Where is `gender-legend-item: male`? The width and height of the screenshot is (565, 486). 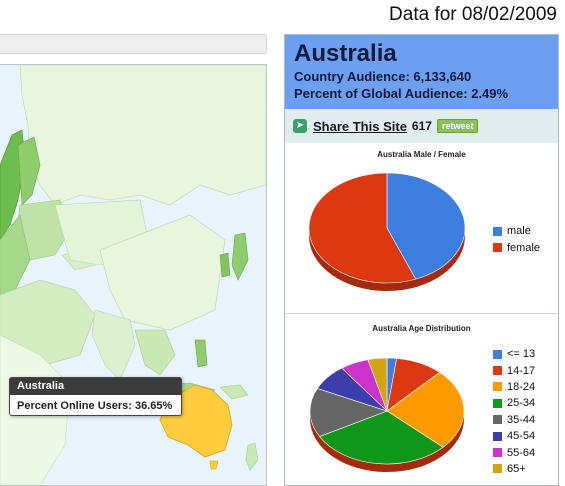 gender-legend-item: male is located at coordinates (516, 231).